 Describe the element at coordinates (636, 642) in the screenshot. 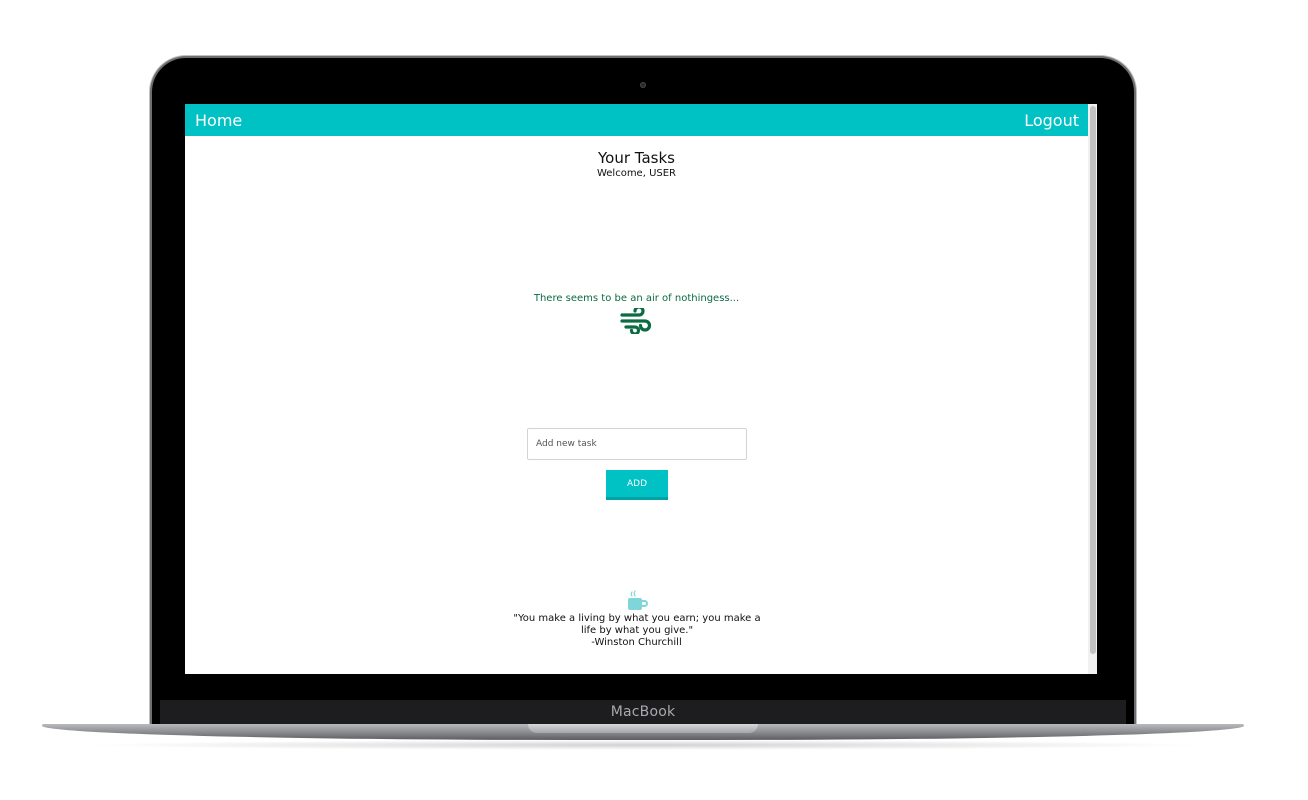

I see `quote-author: -Winston Churchill` at that location.